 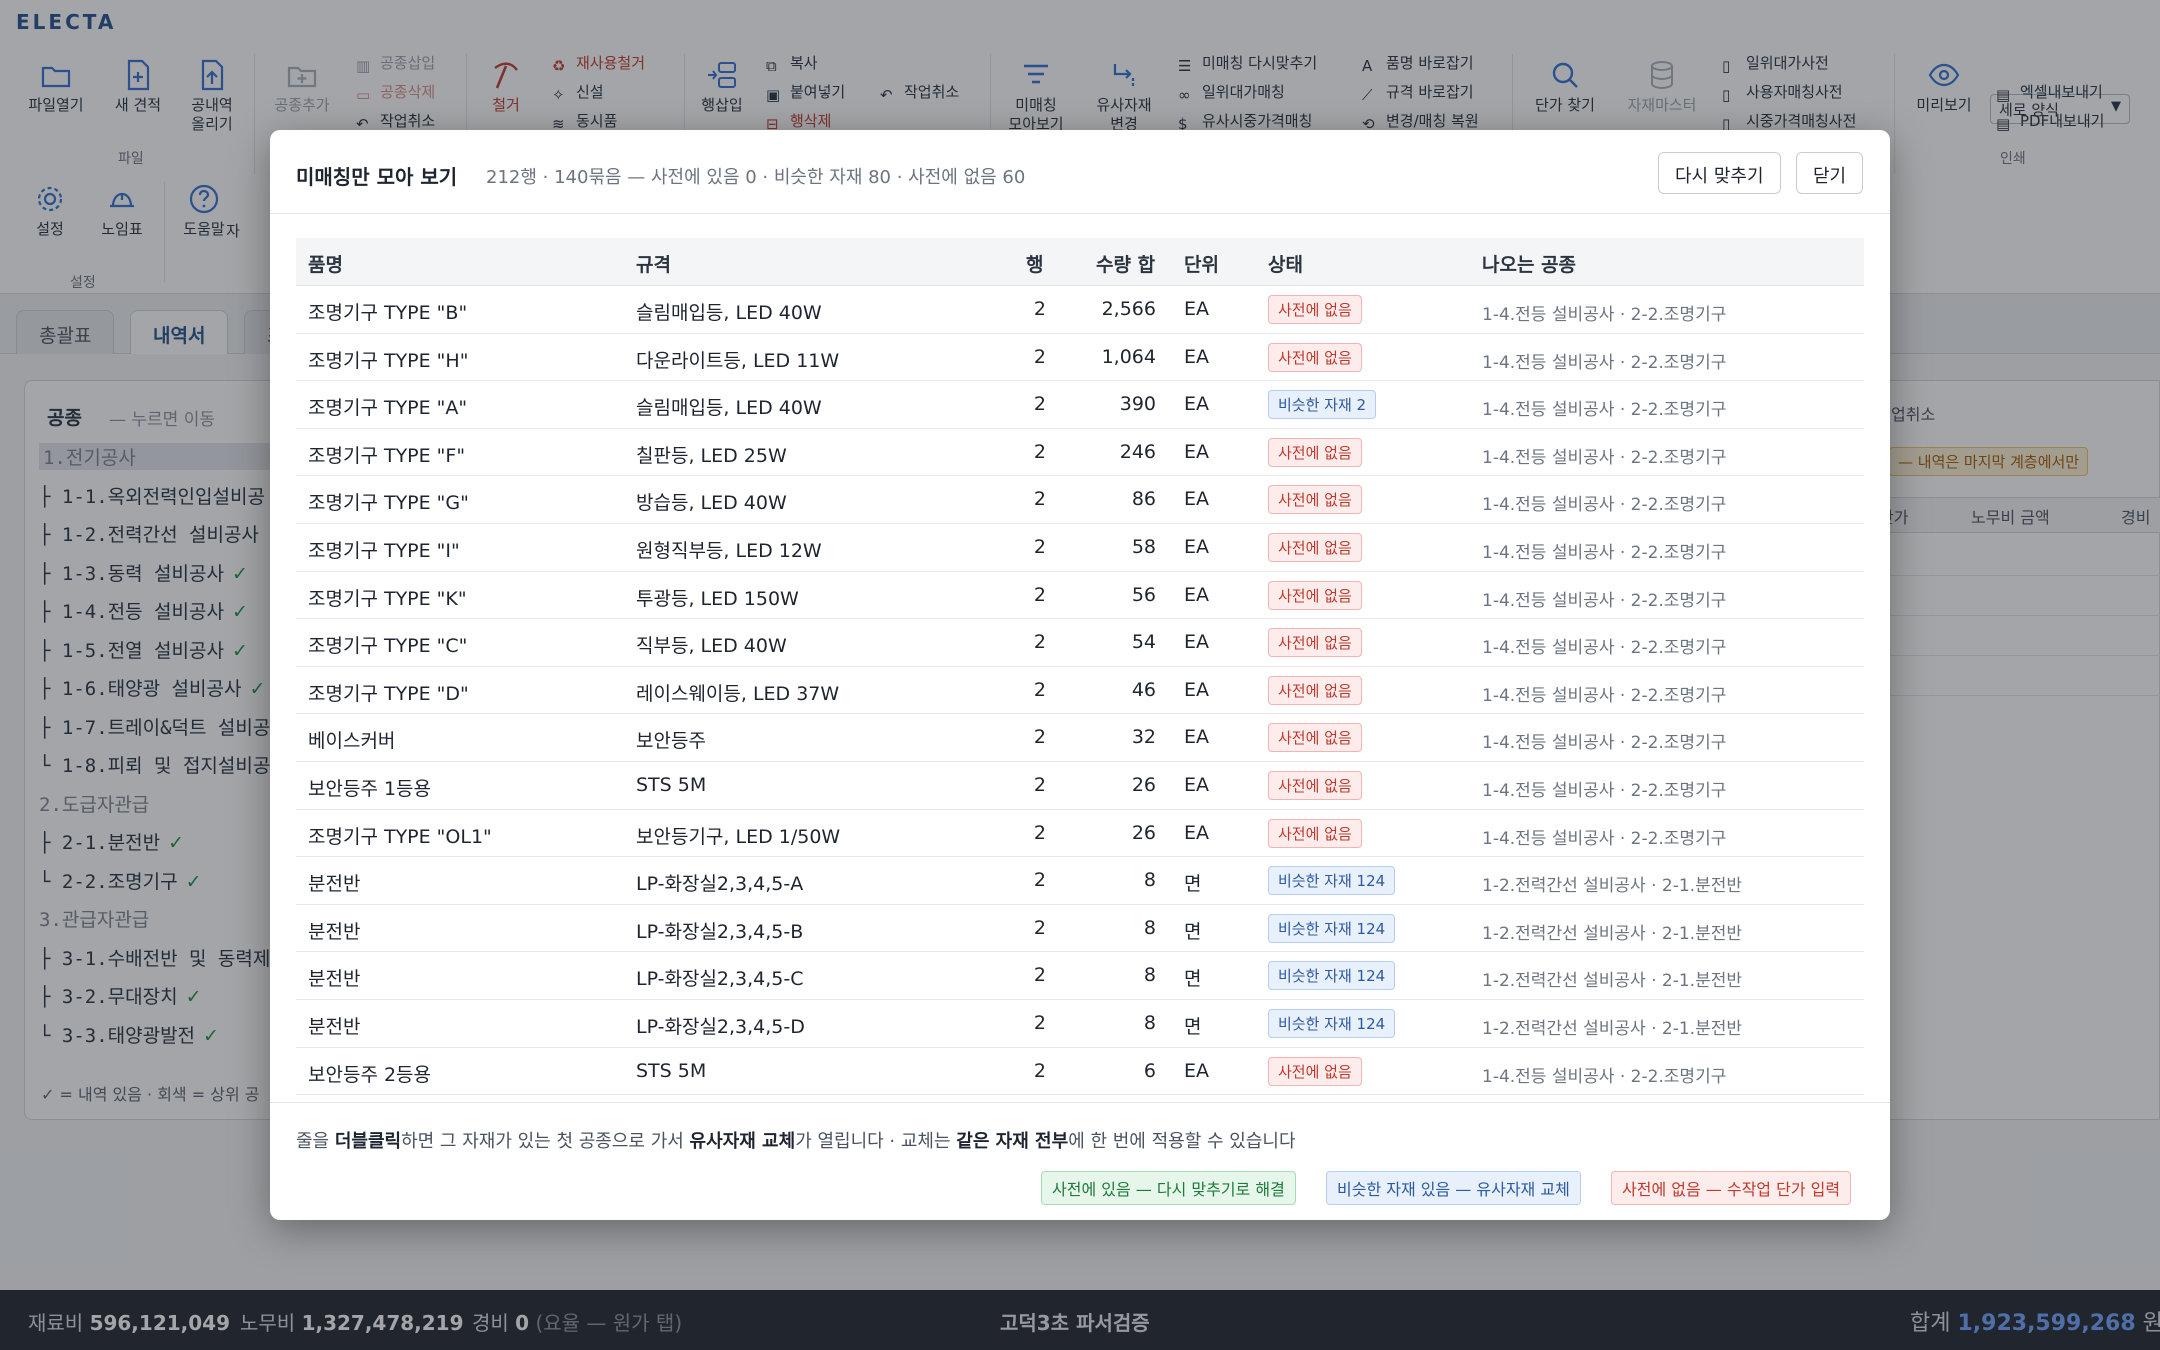 I want to click on legend-not-in-dict: 사전에 없음 — 수작업 단가 입력, so click(x=1731, y=1188).